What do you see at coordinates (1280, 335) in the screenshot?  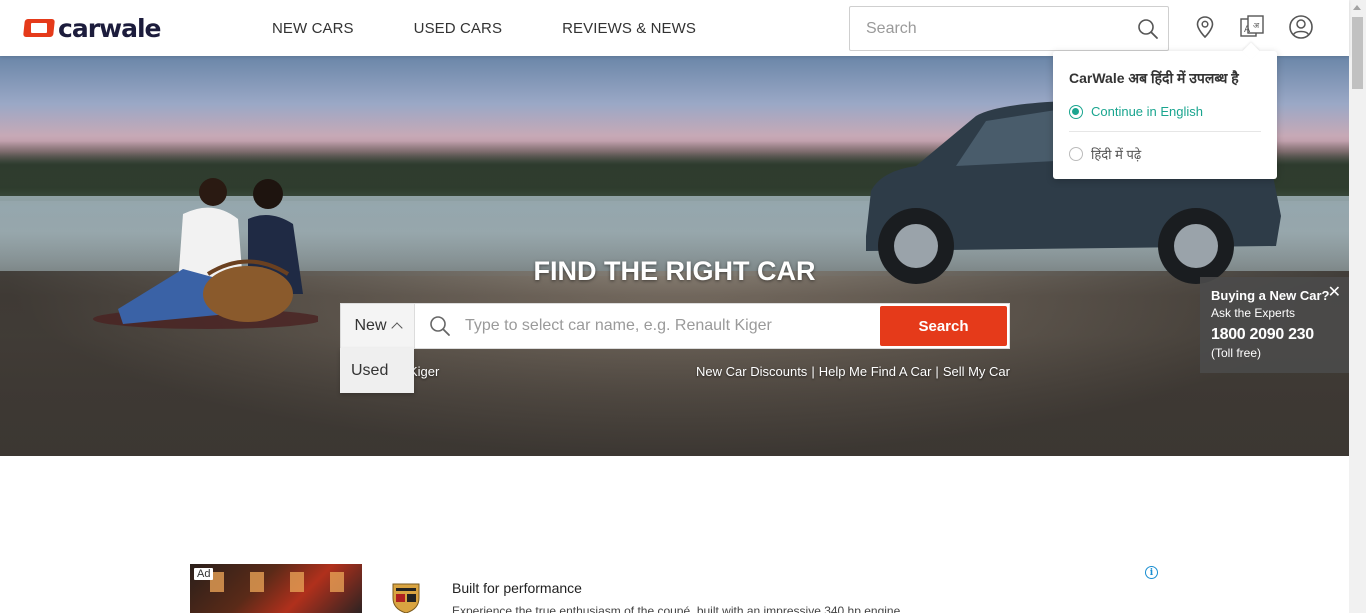 I see `experts-phone: 1800 2090 230` at bounding box center [1280, 335].